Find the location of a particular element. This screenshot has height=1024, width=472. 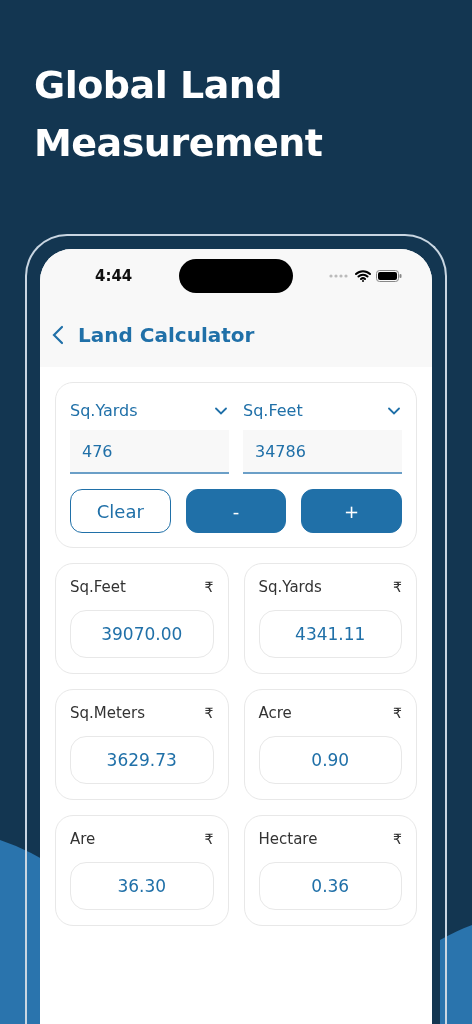

unit-label: Acre is located at coordinates (275, 713).